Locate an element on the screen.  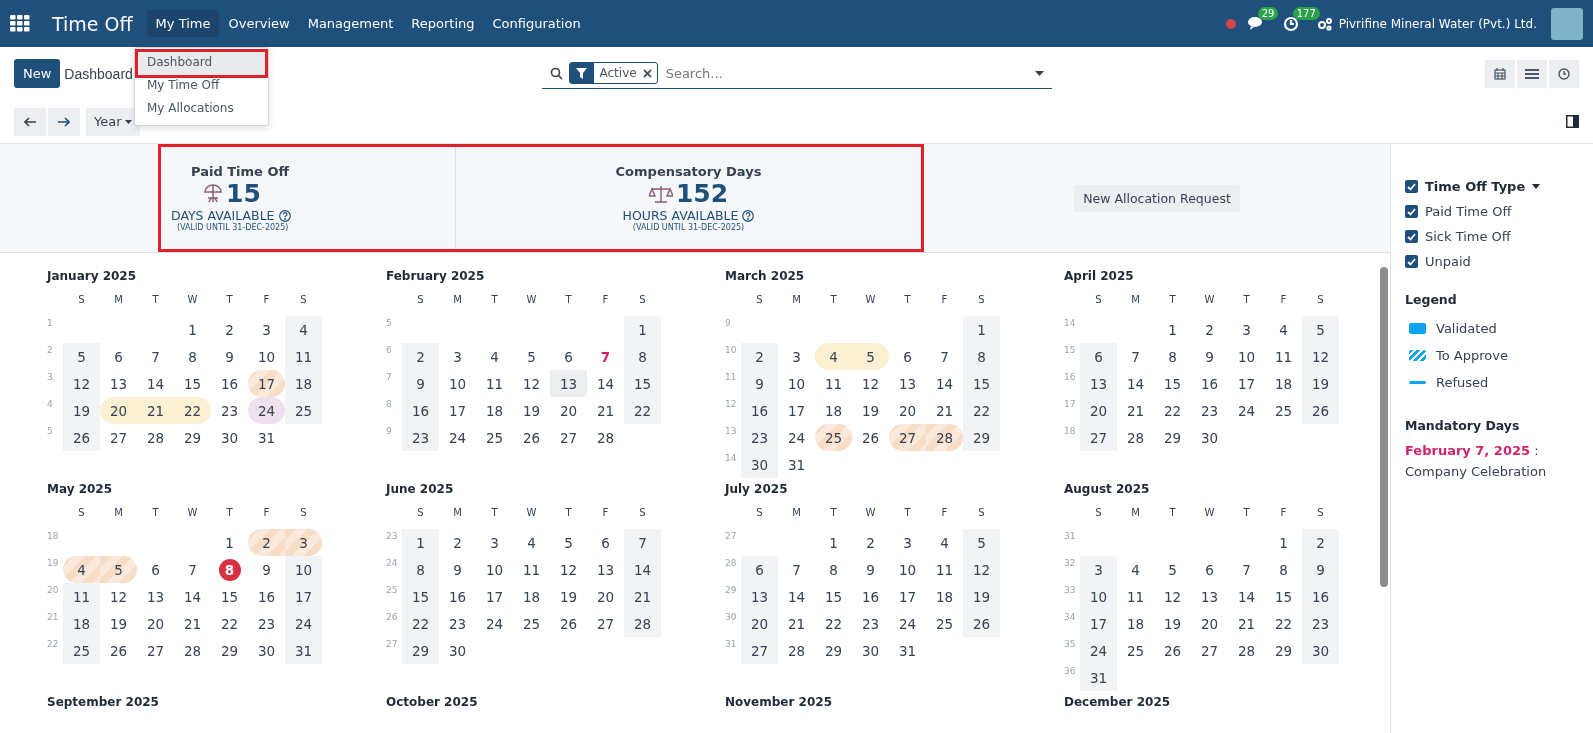
calendar-day: 31 is located at coordinates (1098, 677).